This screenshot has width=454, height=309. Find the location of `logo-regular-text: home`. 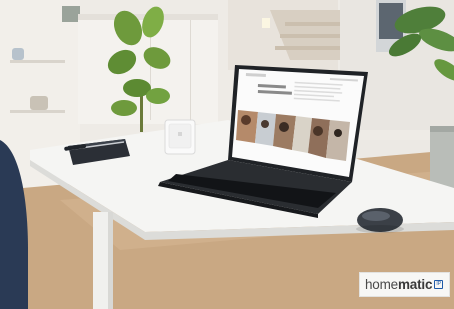

logo-regular-text: home is located at coordinates (381, 284).